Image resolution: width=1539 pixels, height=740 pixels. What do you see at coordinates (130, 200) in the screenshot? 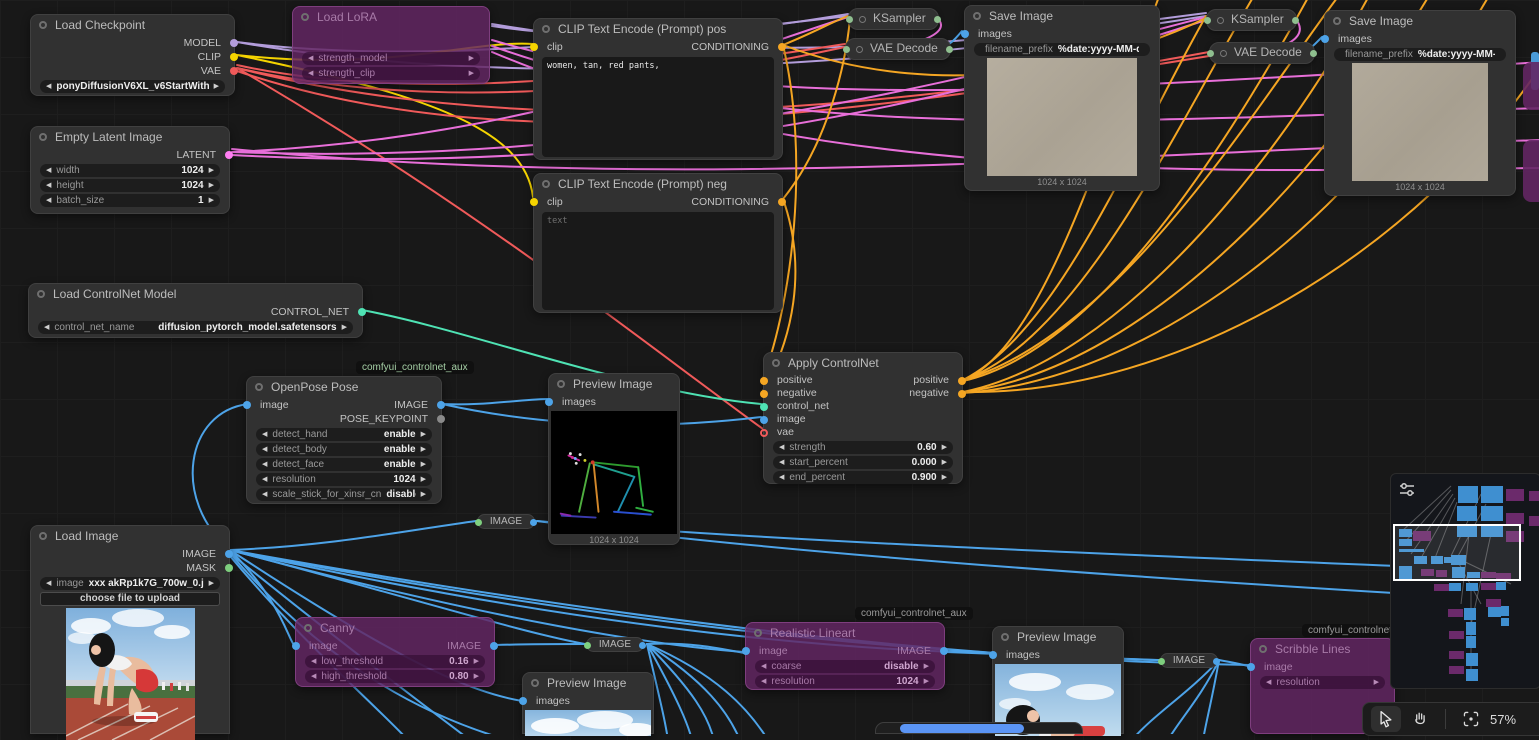
I see `batch-size-widget: ◀ batch_size 1 ▶` at bounding box center [130, 200].